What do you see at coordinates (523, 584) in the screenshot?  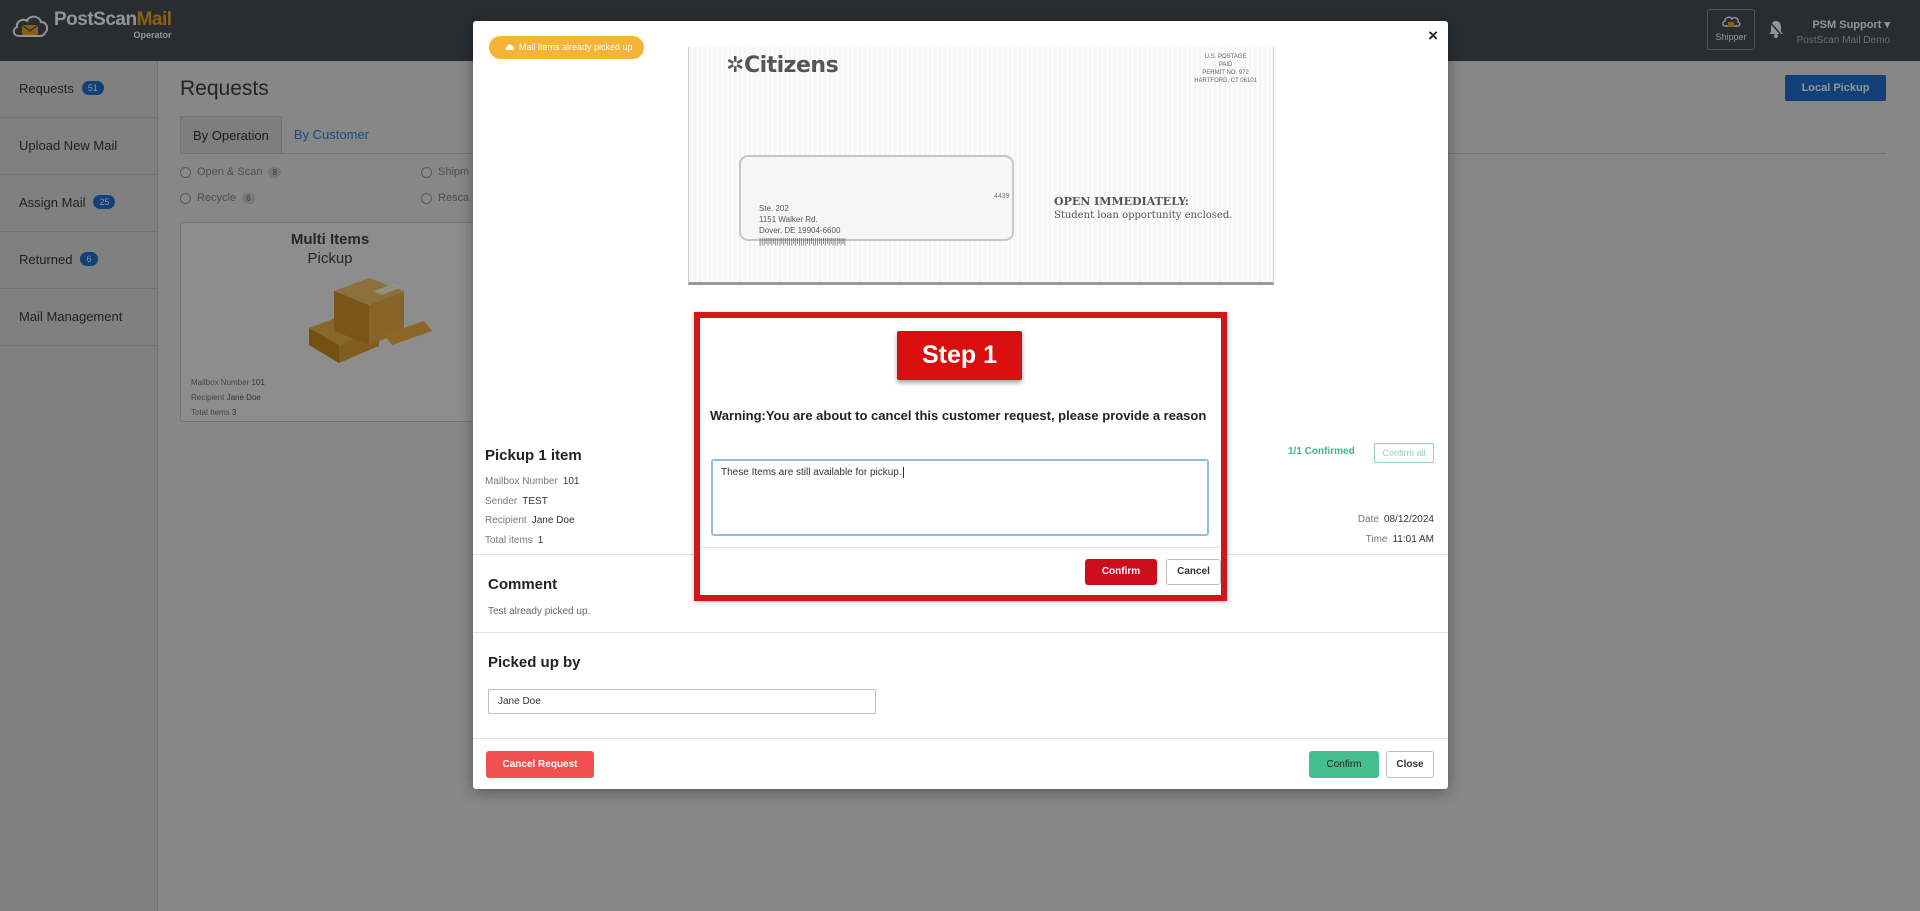 I see `comment-title: Comment` at bounding box center [523, 584].